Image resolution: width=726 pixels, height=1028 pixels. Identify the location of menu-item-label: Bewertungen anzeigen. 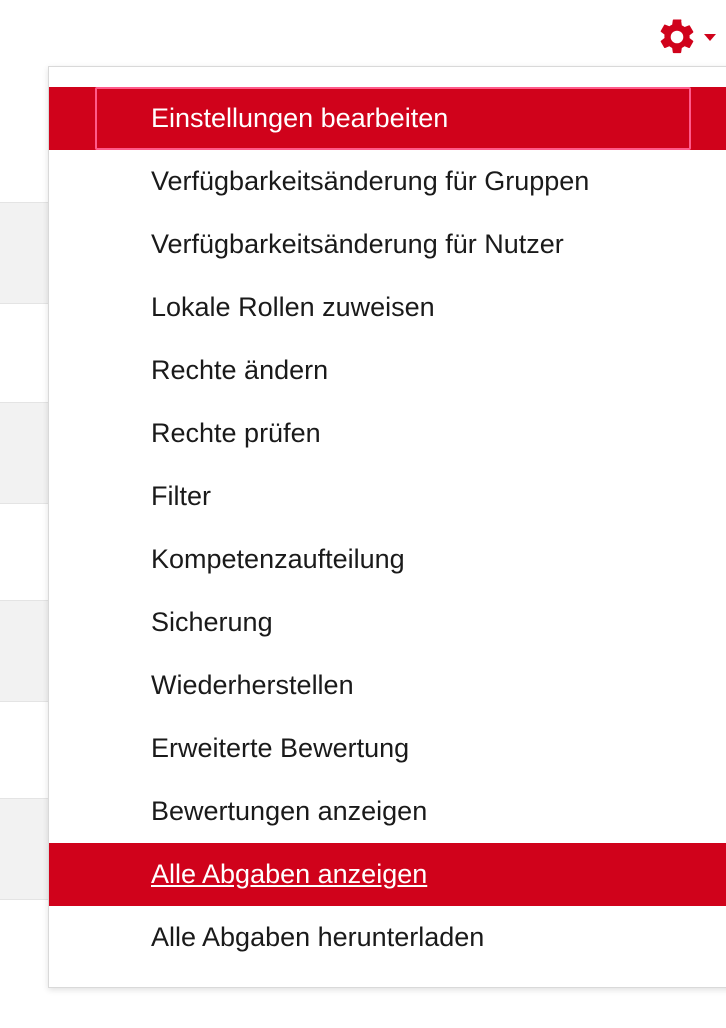
(289, 811).